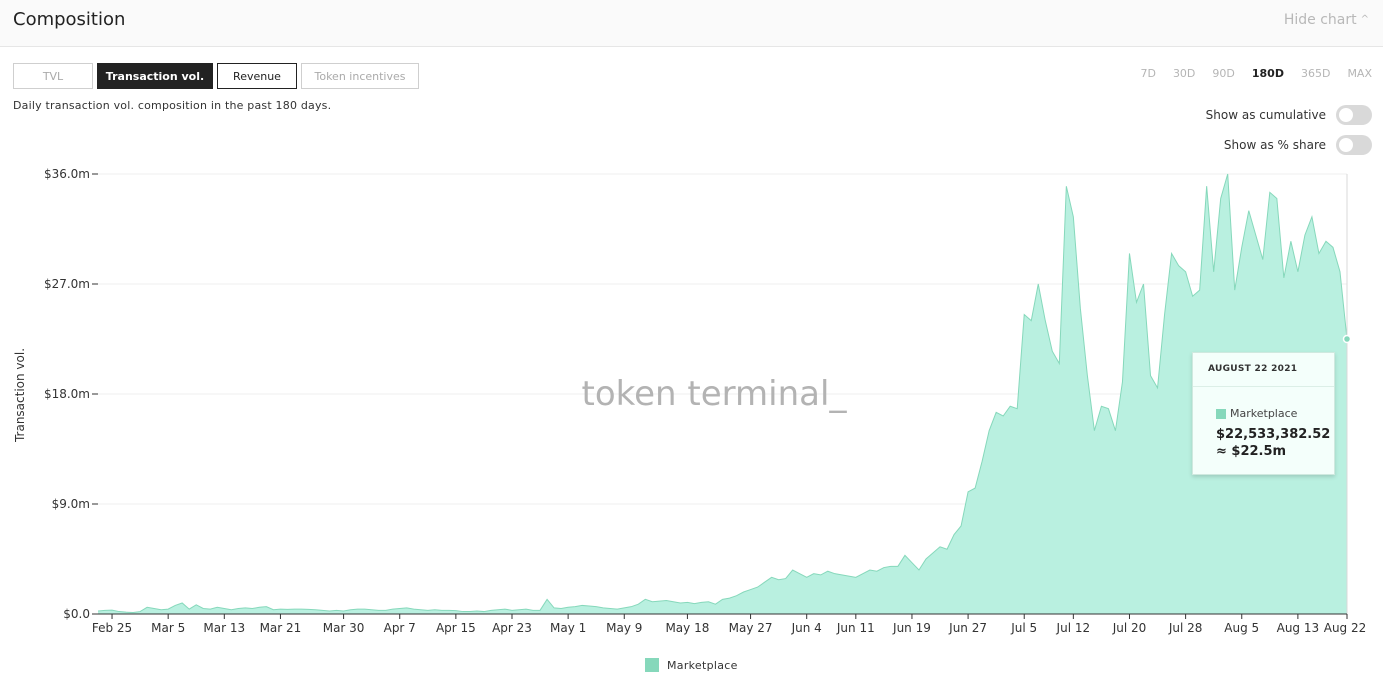  I want to click on tooltip-date: AUGUST 22 2021, so click(1253, 369).